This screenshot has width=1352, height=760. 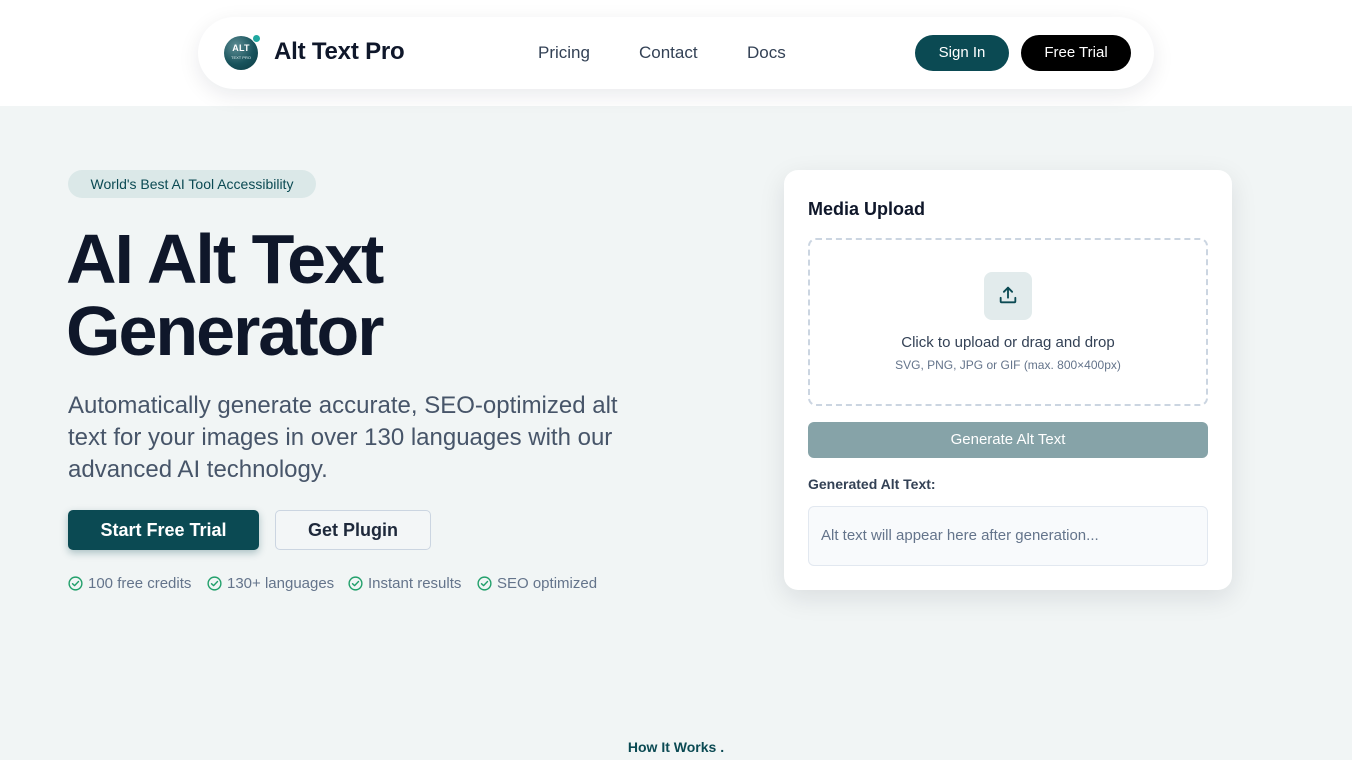 What do you see at coordinates (241, 57) in the screenshot?
I see `logo-subtext: TEXT PRO` at bounding box center [241, 57].